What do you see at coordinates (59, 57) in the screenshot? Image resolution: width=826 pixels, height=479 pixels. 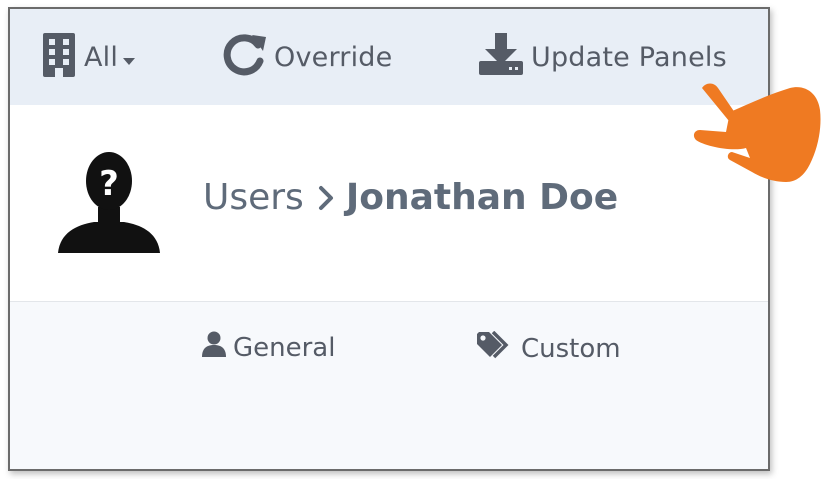 I see `building-icon` at bounding box center [59, 57].